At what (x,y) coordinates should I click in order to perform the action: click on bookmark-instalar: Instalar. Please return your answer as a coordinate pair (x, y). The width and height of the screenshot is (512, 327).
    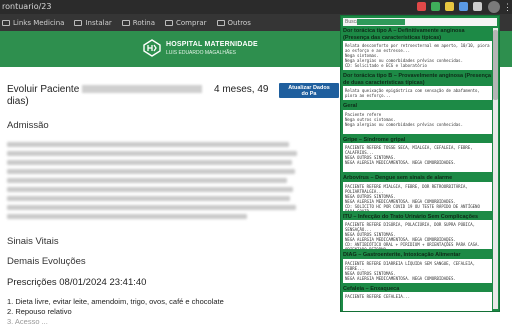
    Looking at the image, I should click on (93, 22).